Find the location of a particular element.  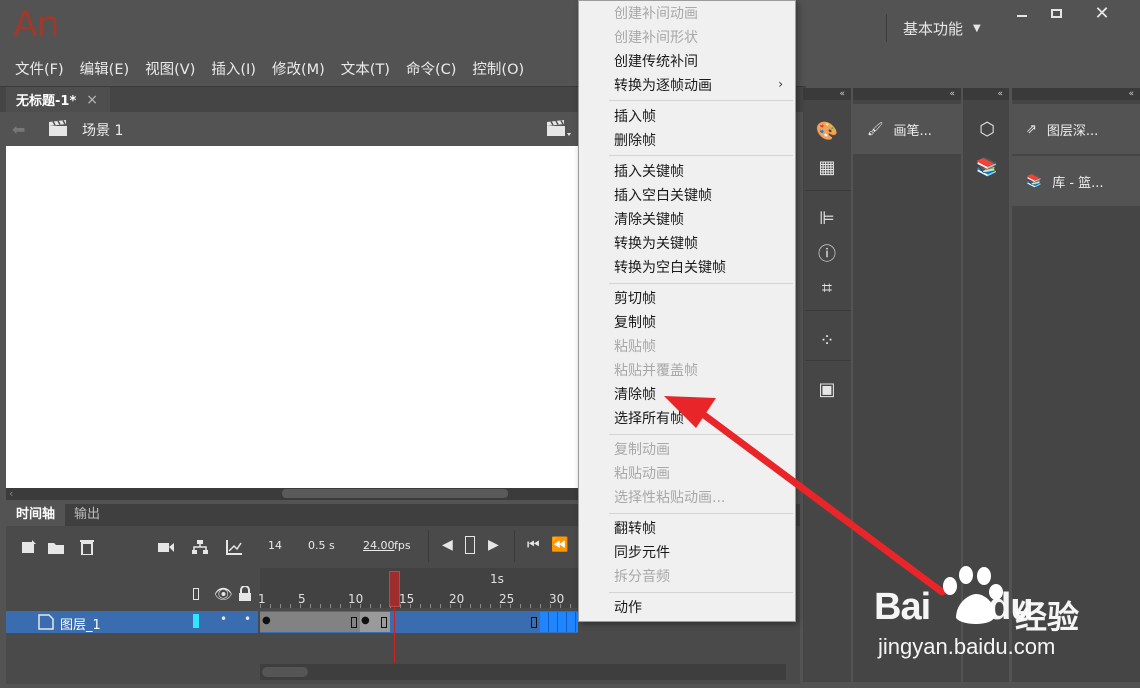

step-back-icon: ⏪ is located at coordinates (559, 545).